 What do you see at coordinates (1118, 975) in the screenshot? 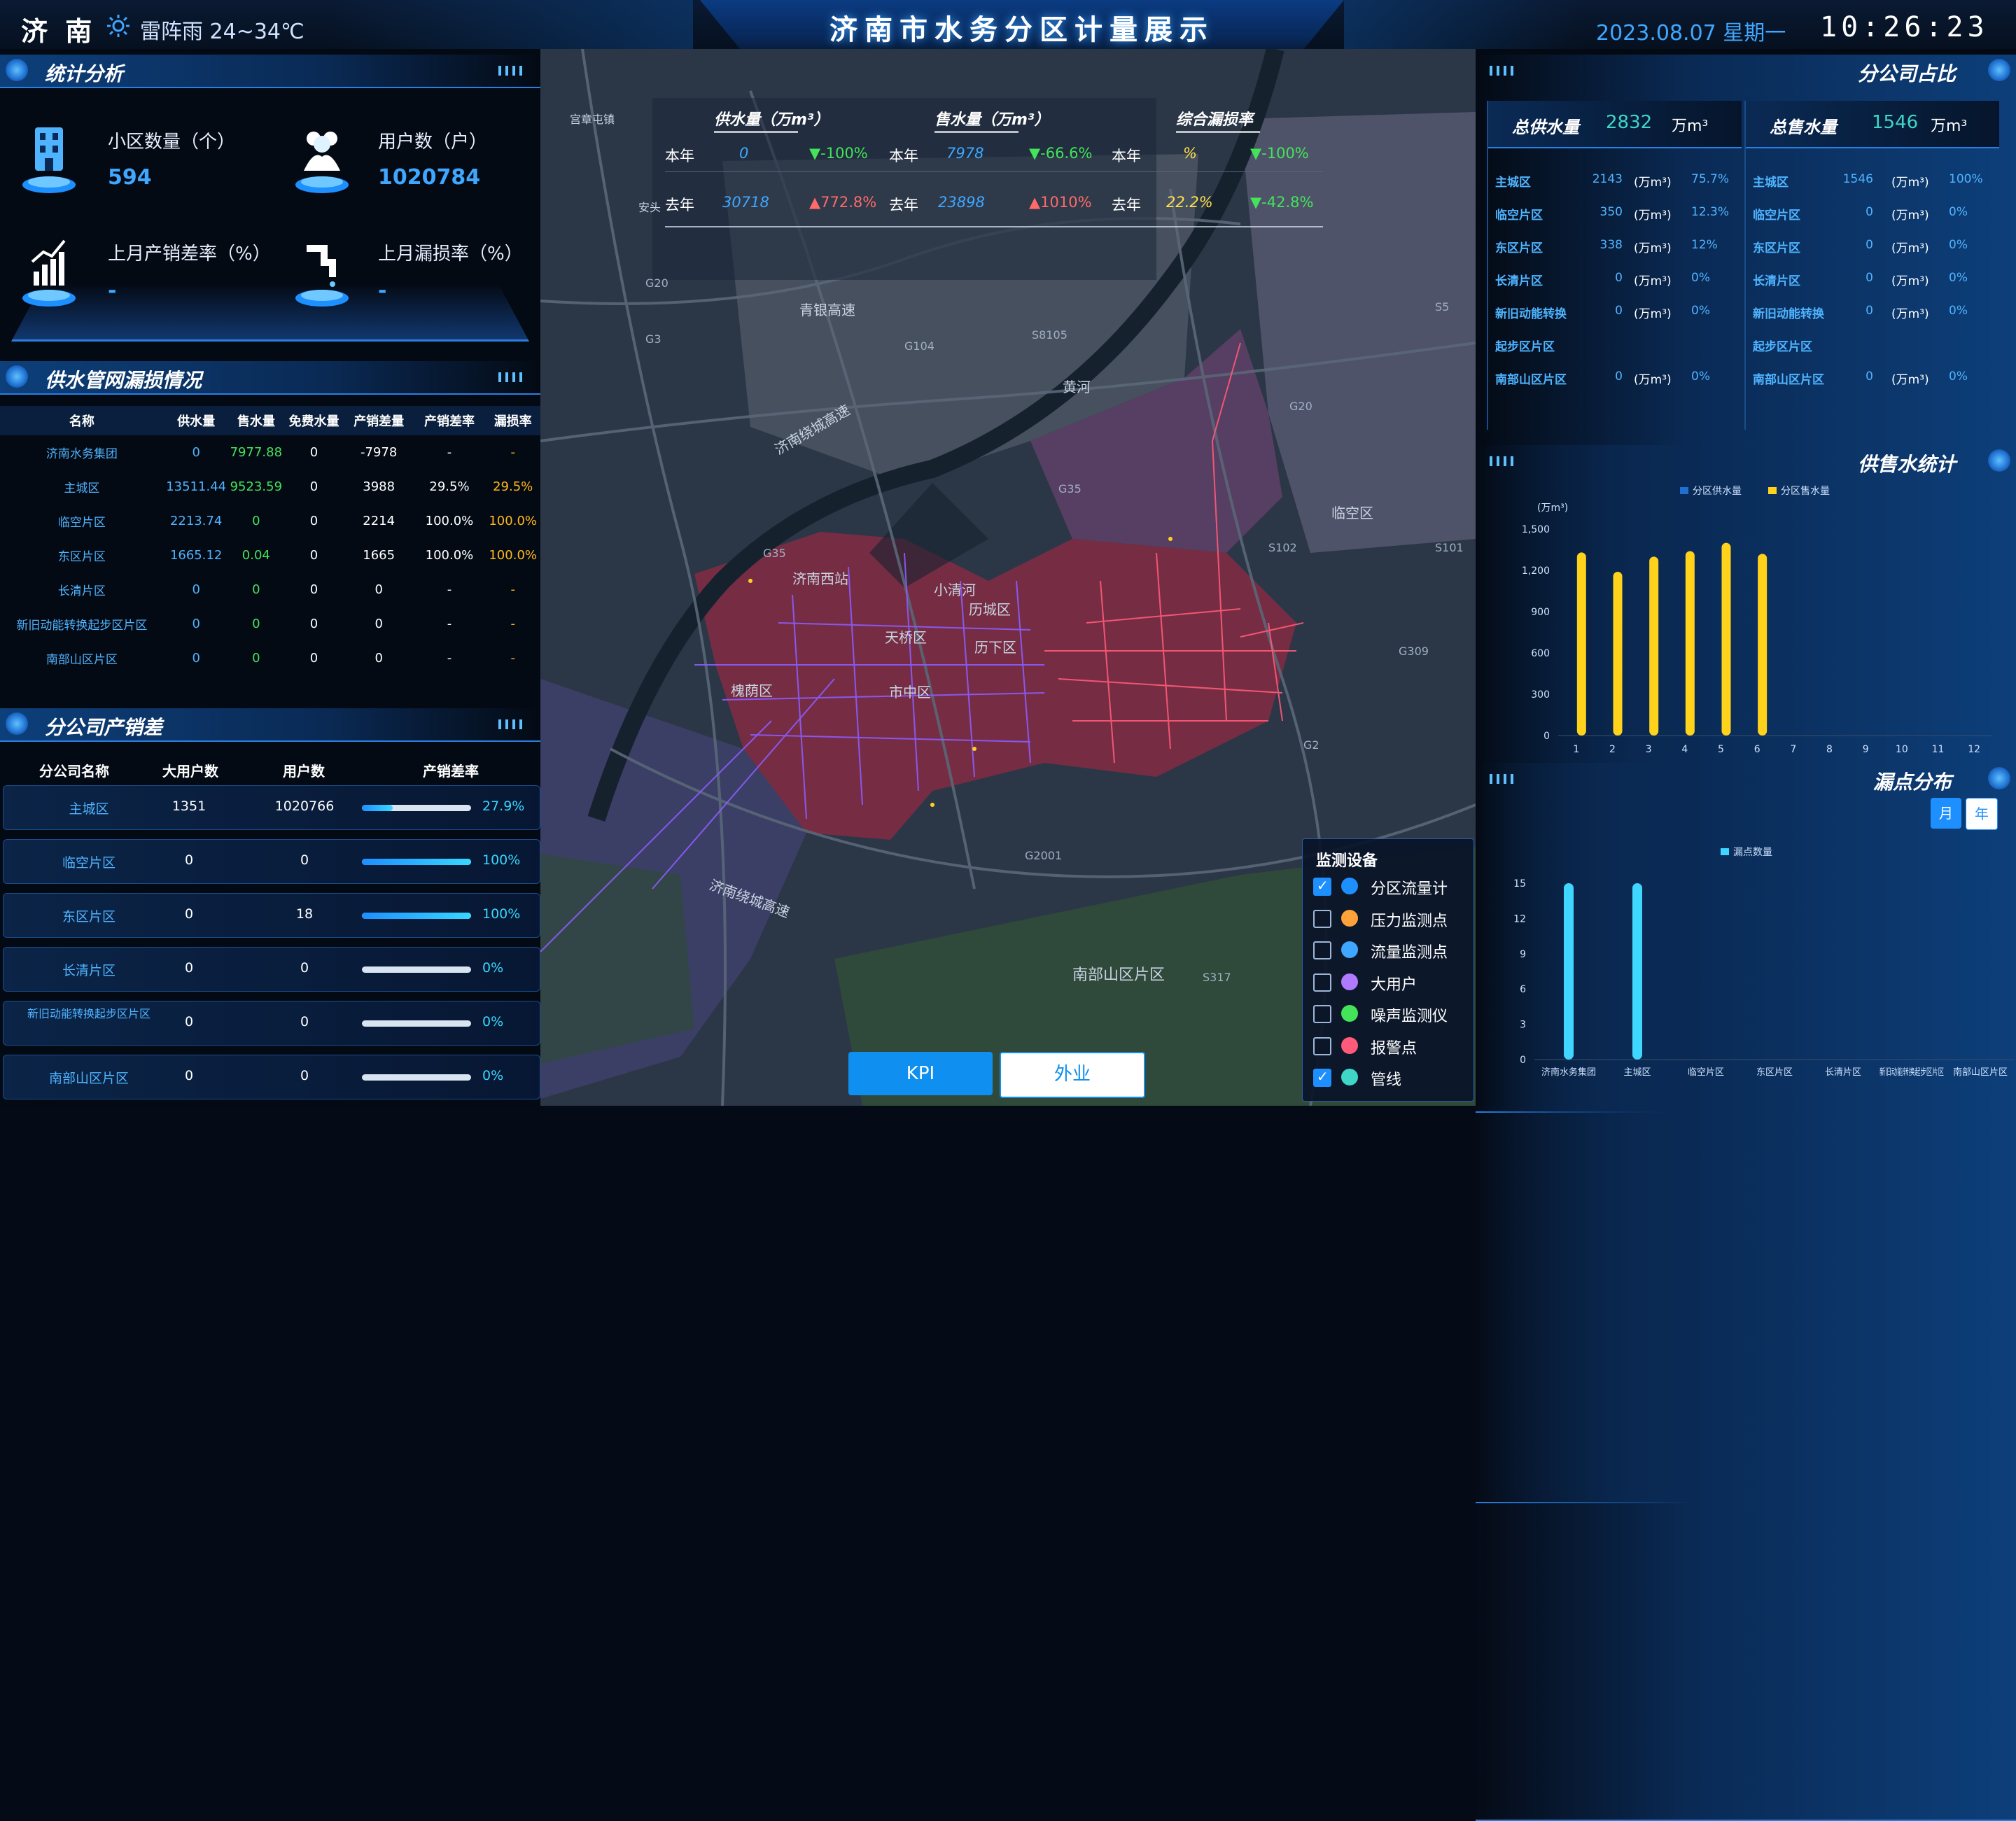
I see `svg-text: 南部山区片区` at bounding box center [1118, 975].